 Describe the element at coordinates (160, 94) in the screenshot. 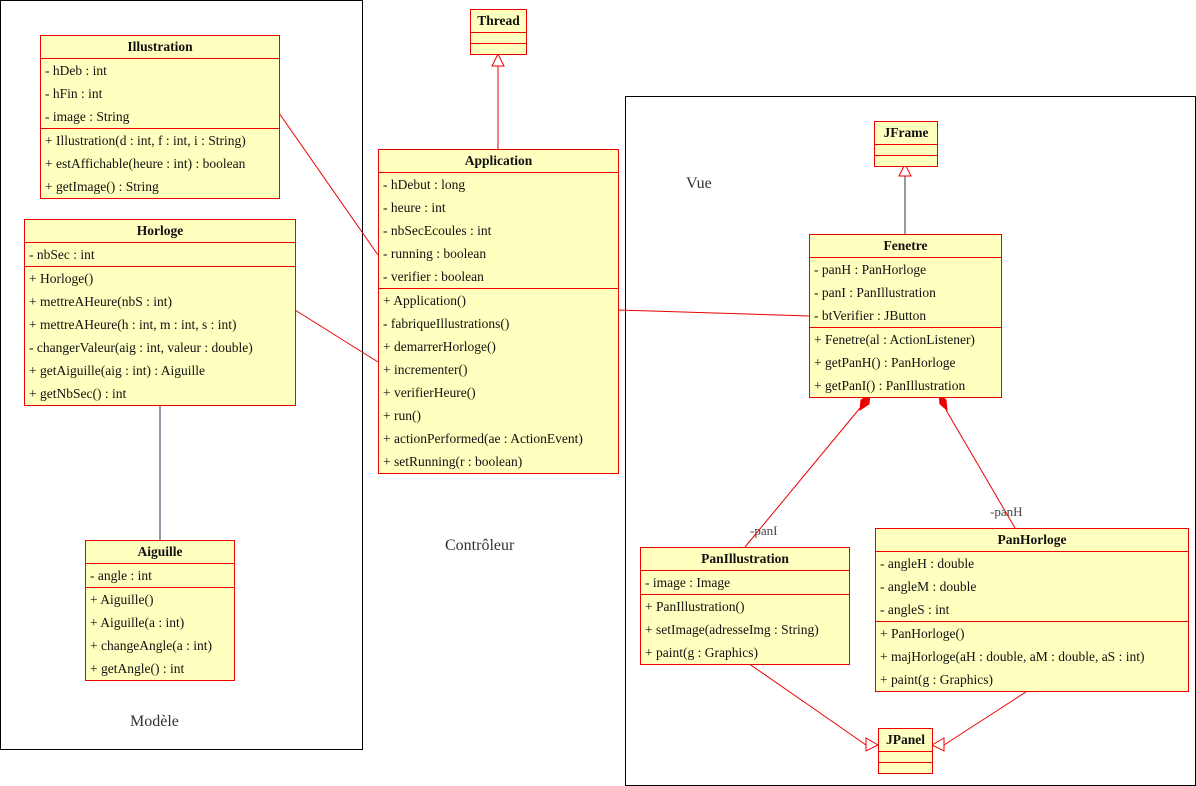

I see `attributes-compartment: - hDeb : int - hFin : int - image : String` at that location.